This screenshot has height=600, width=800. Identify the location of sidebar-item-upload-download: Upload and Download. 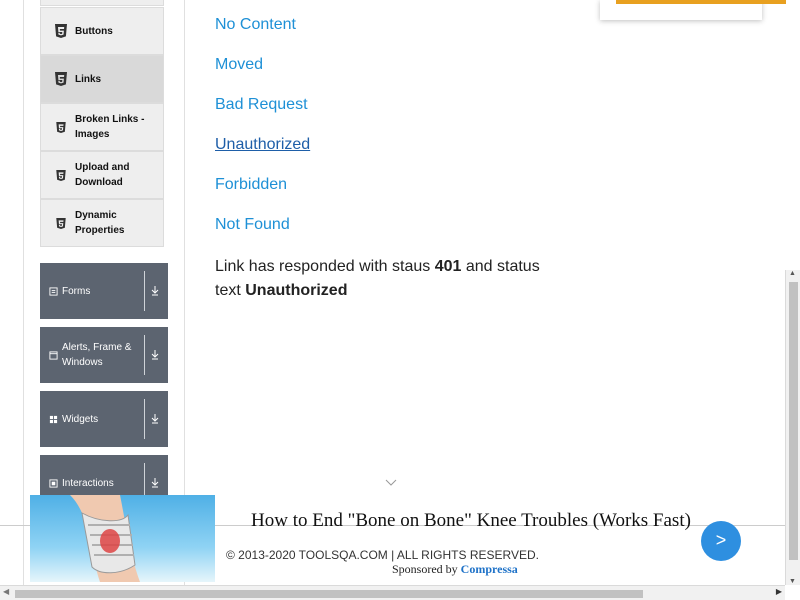
(102, 175).